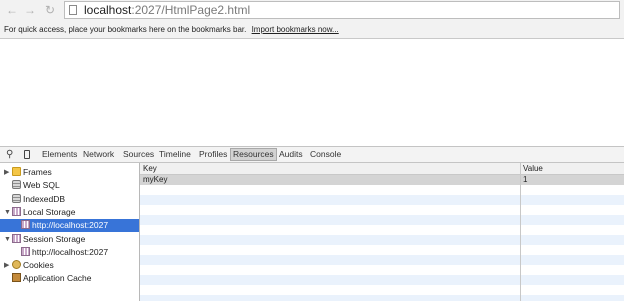  I want to click on tab-profiles: Profiles, so click(213, 154).